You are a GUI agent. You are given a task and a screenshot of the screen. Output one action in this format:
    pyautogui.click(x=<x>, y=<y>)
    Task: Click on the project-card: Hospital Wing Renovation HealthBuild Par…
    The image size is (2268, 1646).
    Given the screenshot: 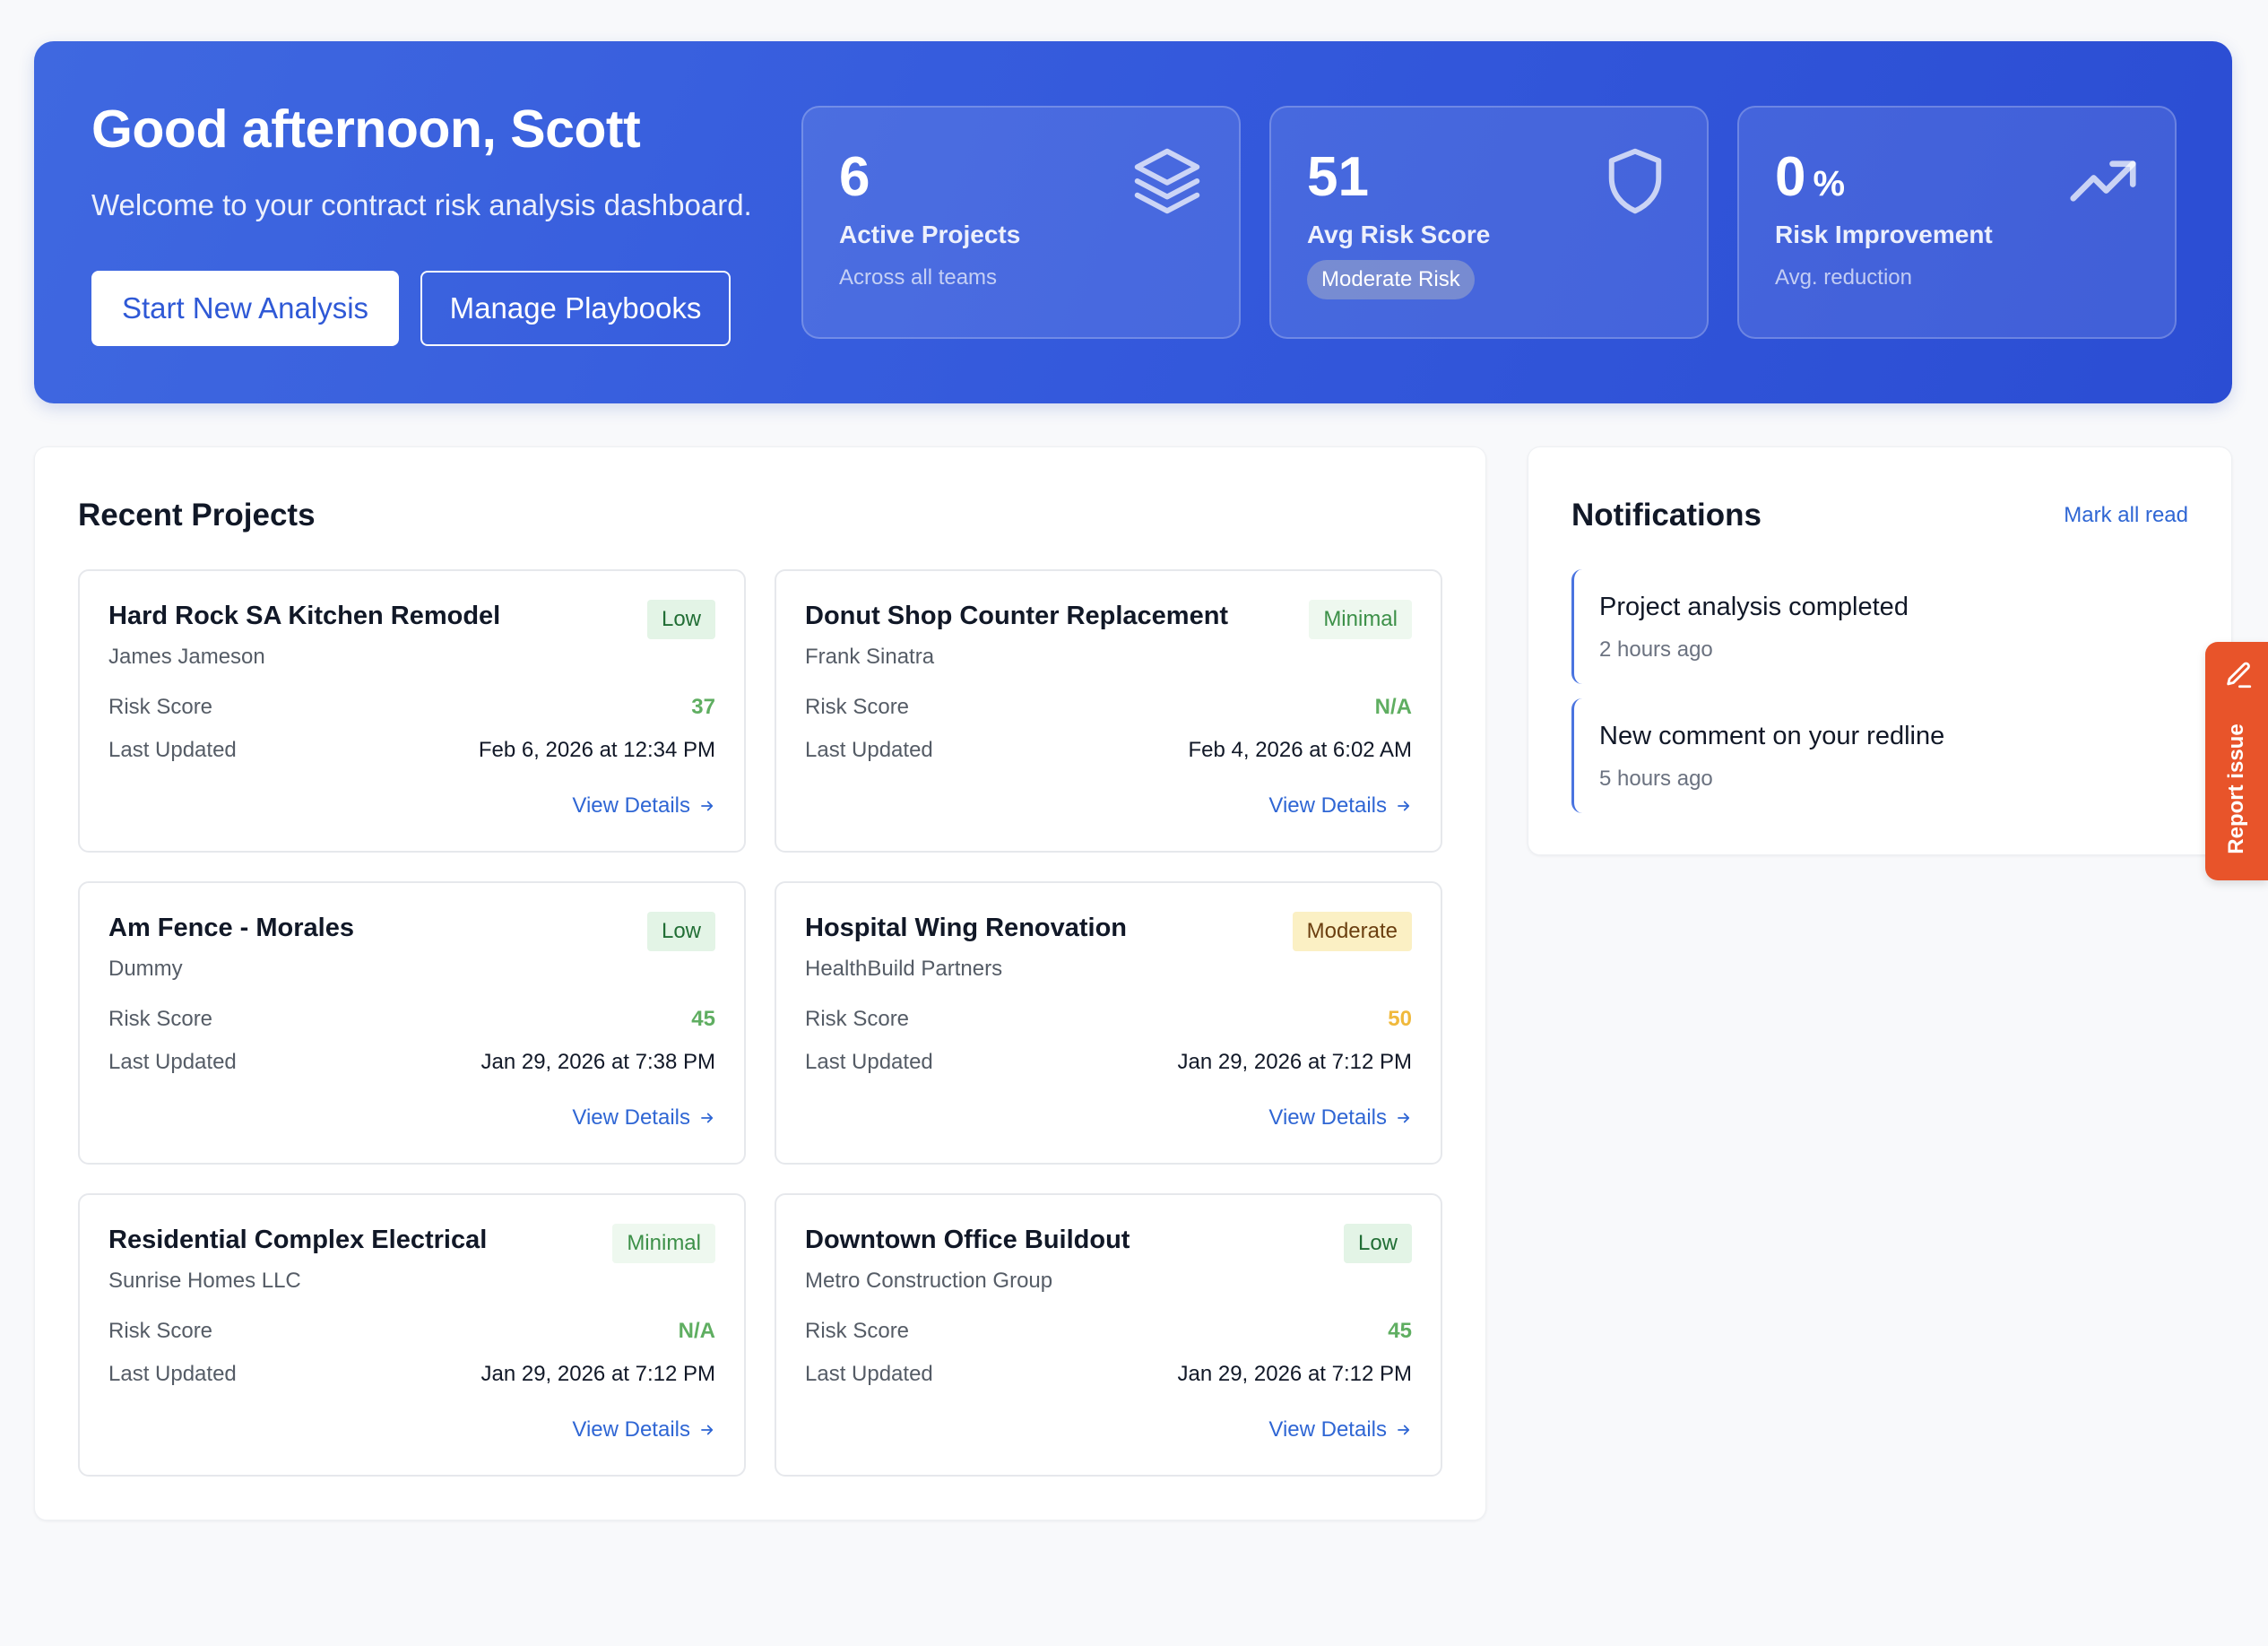 What is the action you would take?
    pyautogui.click(x=1108, y=1023)
    